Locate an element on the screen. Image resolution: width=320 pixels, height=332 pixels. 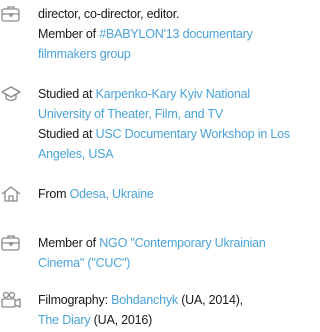
kyiv-university-link-continued: University of Theater, Film, and TV is located at coordinates (130, 114).